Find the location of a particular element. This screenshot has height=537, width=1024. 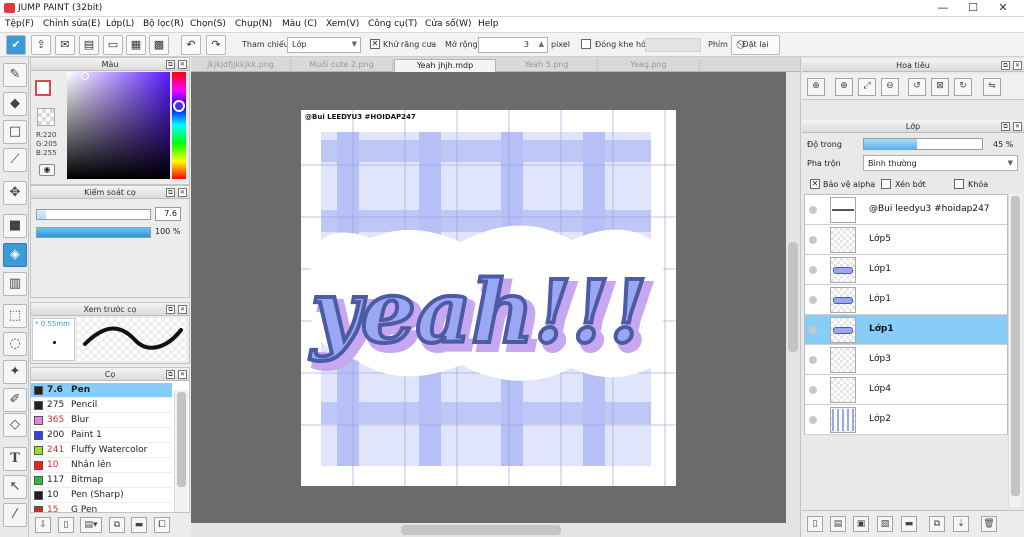

expand-stepper: 3 ▲ is located at coordinates (513, 45).